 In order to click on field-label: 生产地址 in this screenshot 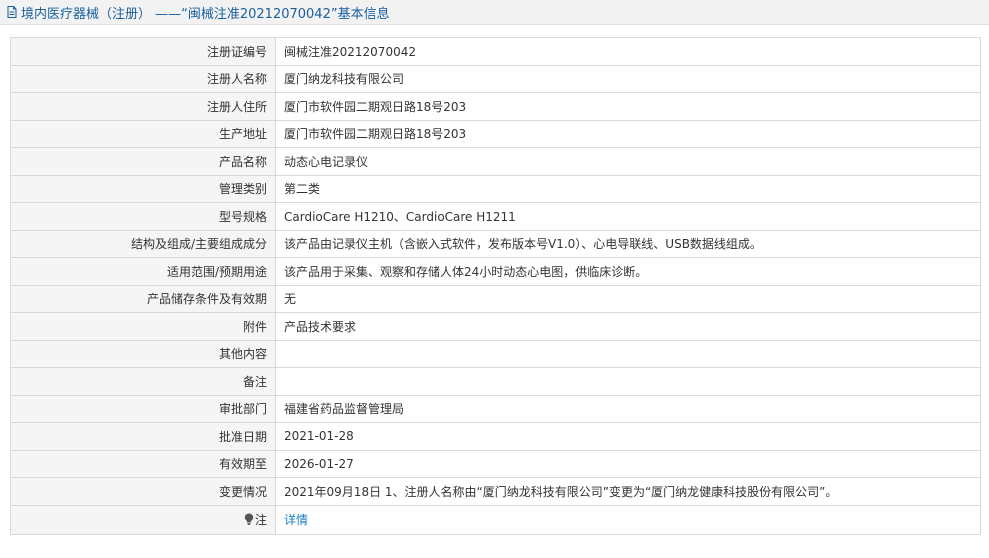, I will do `click(143, 133)`.